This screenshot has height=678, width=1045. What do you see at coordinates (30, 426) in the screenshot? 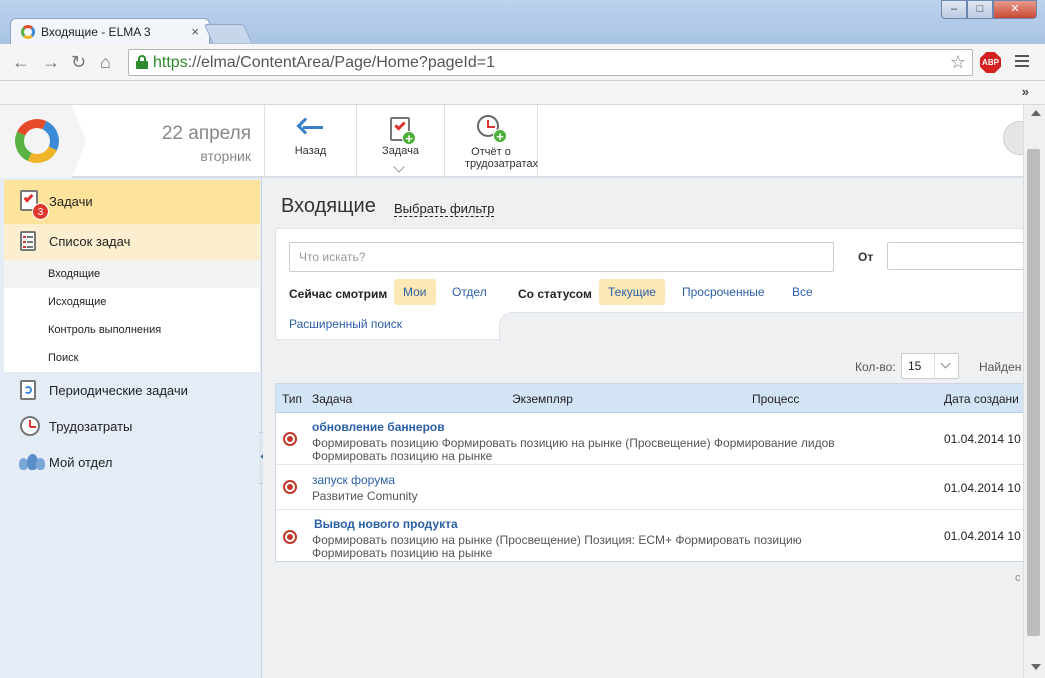
I see `clock-icon` at bounding box center [30, 426].